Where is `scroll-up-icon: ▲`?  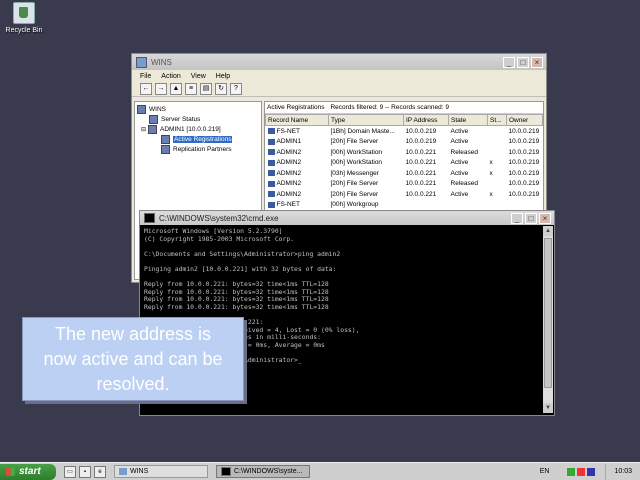
scroll-up-icon: ▲ is located at coordinates (548, 231).